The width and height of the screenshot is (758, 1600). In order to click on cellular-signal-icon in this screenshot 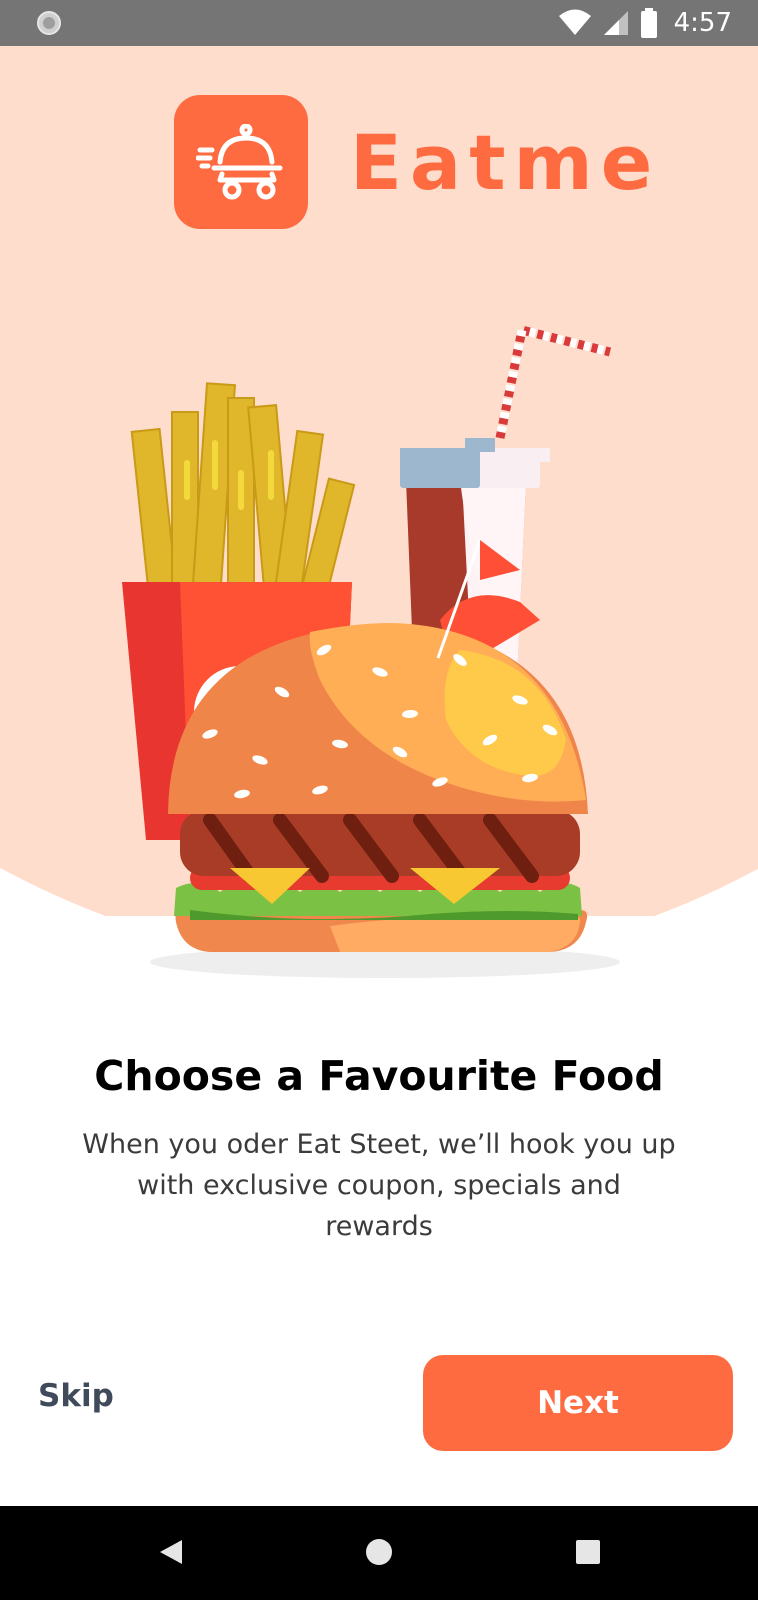, I will do `click(615, 23)`.